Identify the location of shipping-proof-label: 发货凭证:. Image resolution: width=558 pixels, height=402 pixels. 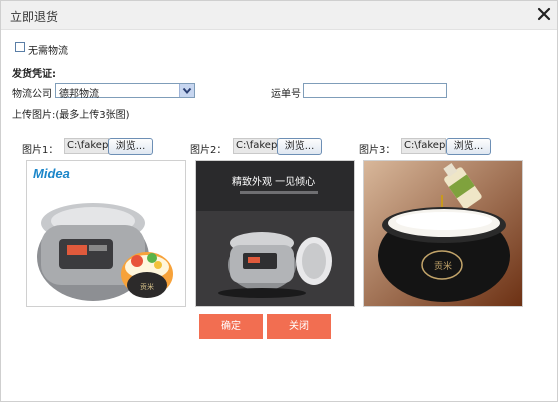
(34, 74).